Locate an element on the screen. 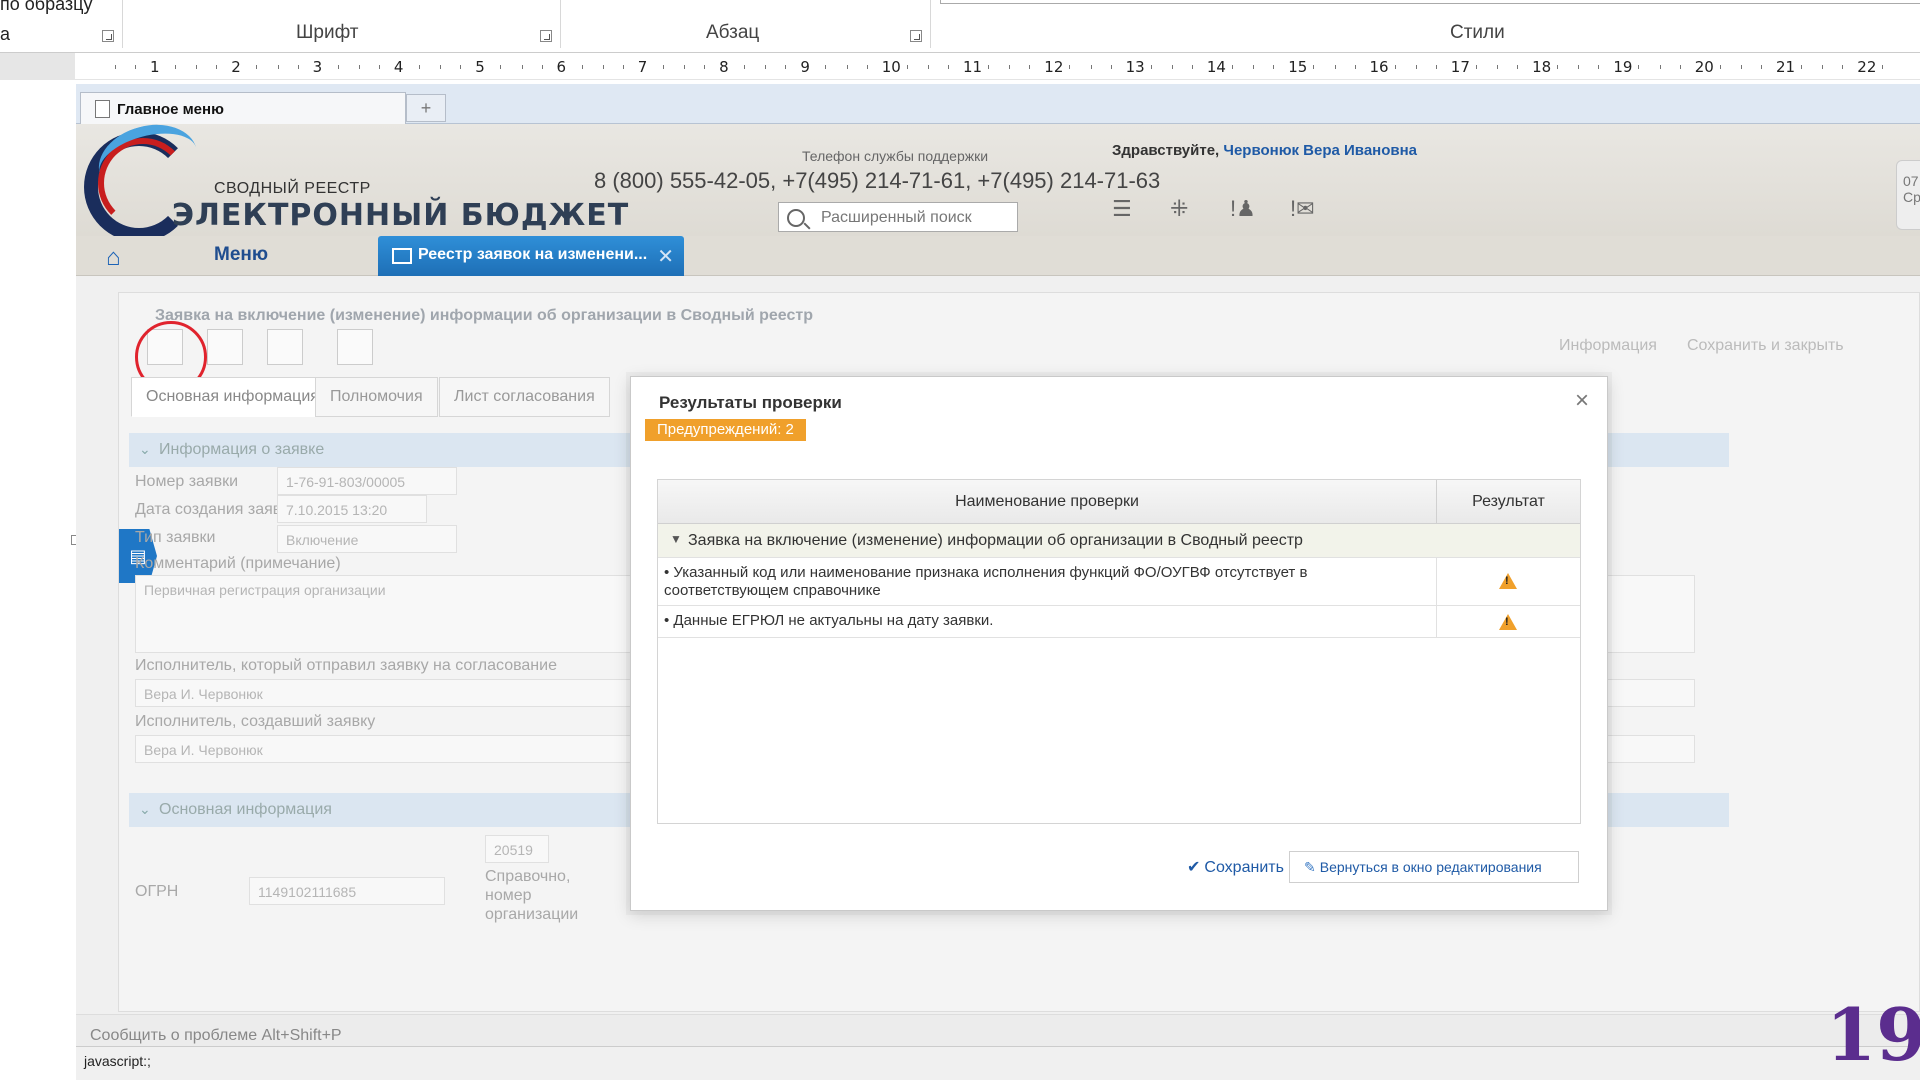 Image resolution: width=1920 pixels, height=1080 pixels. ruler-number: 20 is located at coordinates (1704, 67).